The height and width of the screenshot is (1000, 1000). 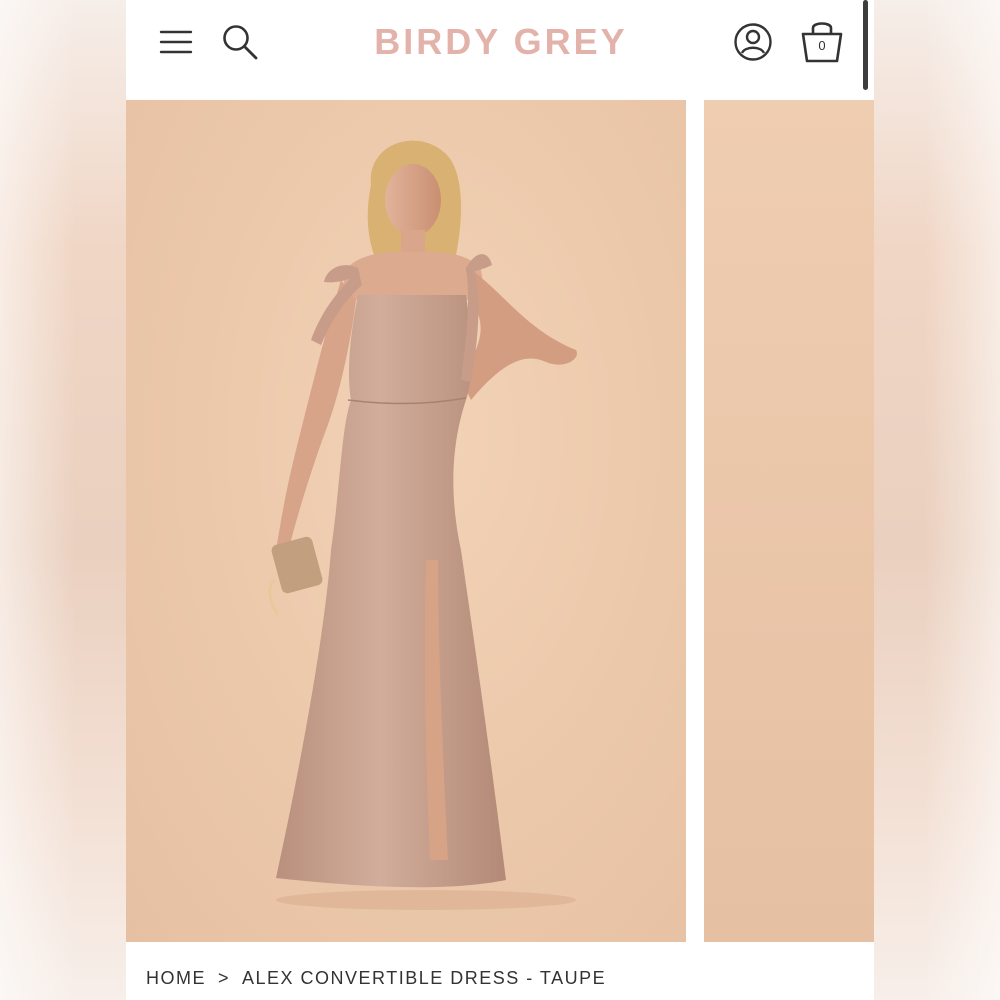 I want to click on breadcrumb-current: ALEX CONVERTIBLE DRESS - TAUPE, so click(x=424, y=978).